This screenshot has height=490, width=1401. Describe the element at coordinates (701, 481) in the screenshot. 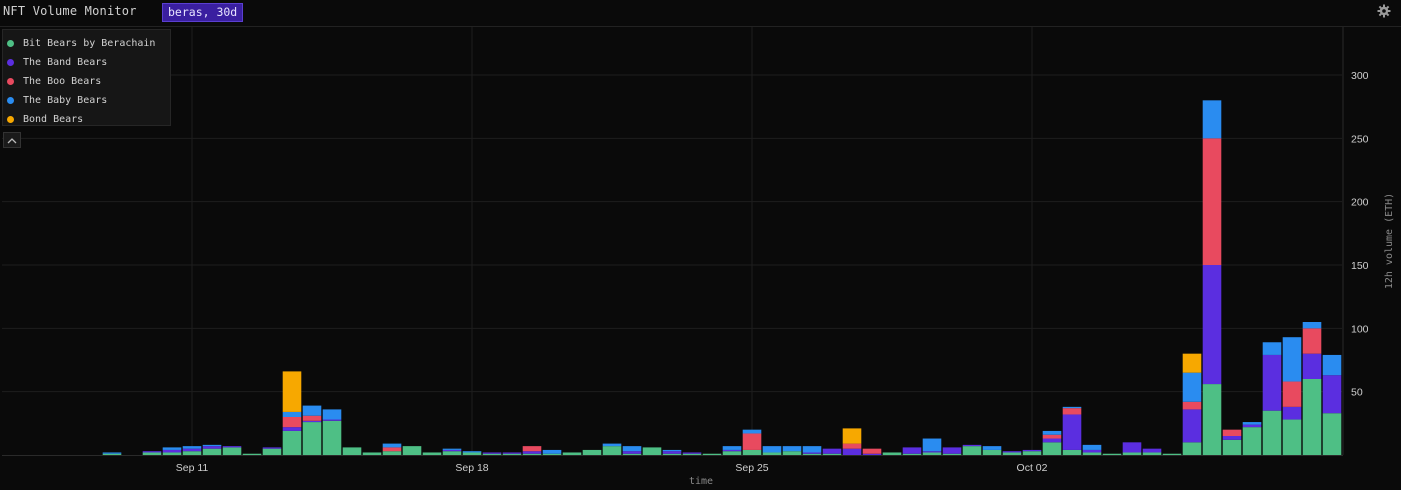

I see `x-axis-title: time` at that location.